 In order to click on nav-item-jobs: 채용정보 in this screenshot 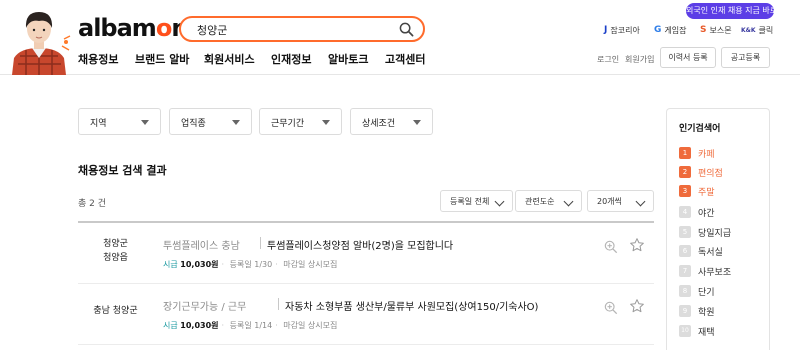, I will do `click(106, 59)`.